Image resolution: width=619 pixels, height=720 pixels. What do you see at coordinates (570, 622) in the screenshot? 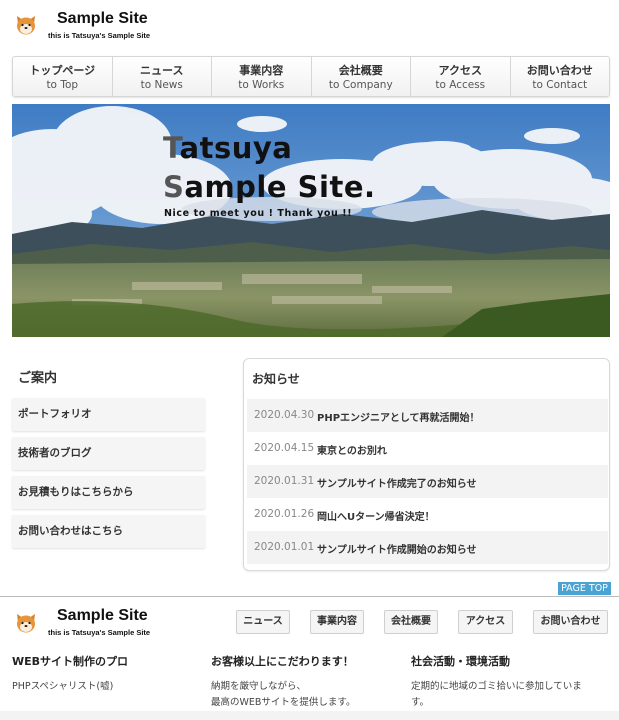
I see `footer-nav-contact: お問い合わせ` at bounding box center [570, 622].